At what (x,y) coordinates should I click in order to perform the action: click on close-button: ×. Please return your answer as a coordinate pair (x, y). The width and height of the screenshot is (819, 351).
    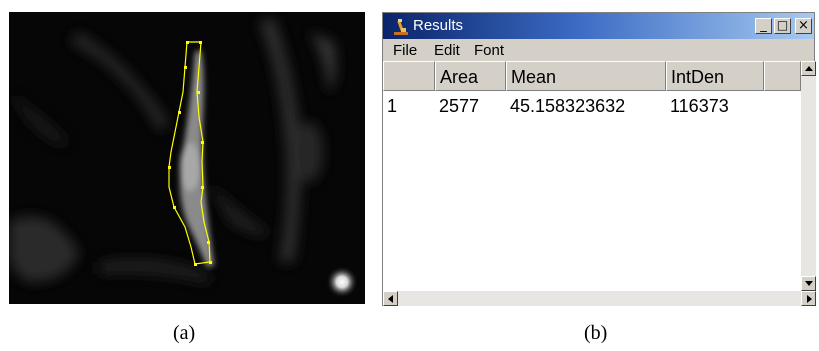
    Looking at the image, I should click on (803, 26).